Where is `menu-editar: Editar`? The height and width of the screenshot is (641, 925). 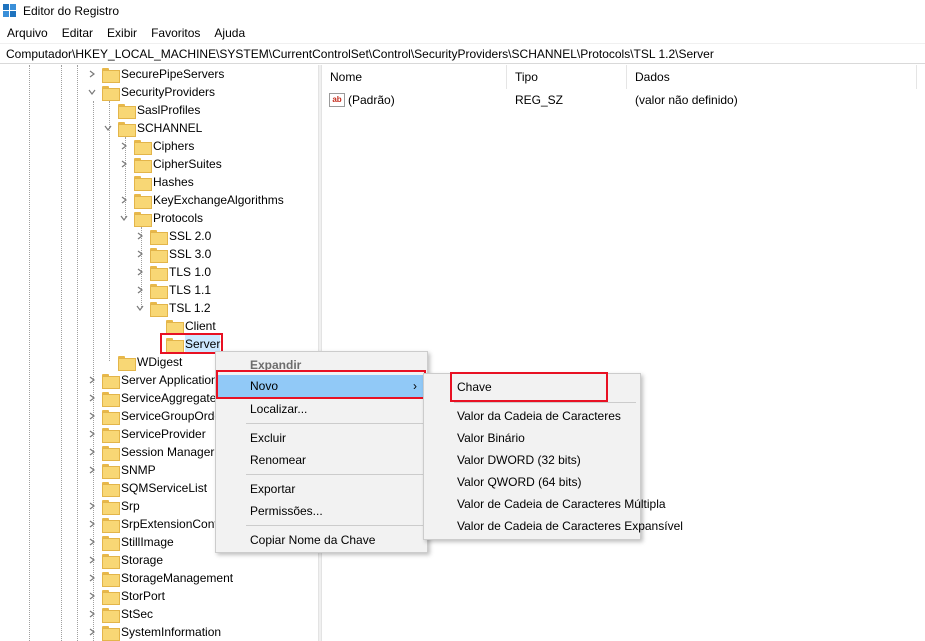
menu-editar: Editar is located at coordinates (77, 33).